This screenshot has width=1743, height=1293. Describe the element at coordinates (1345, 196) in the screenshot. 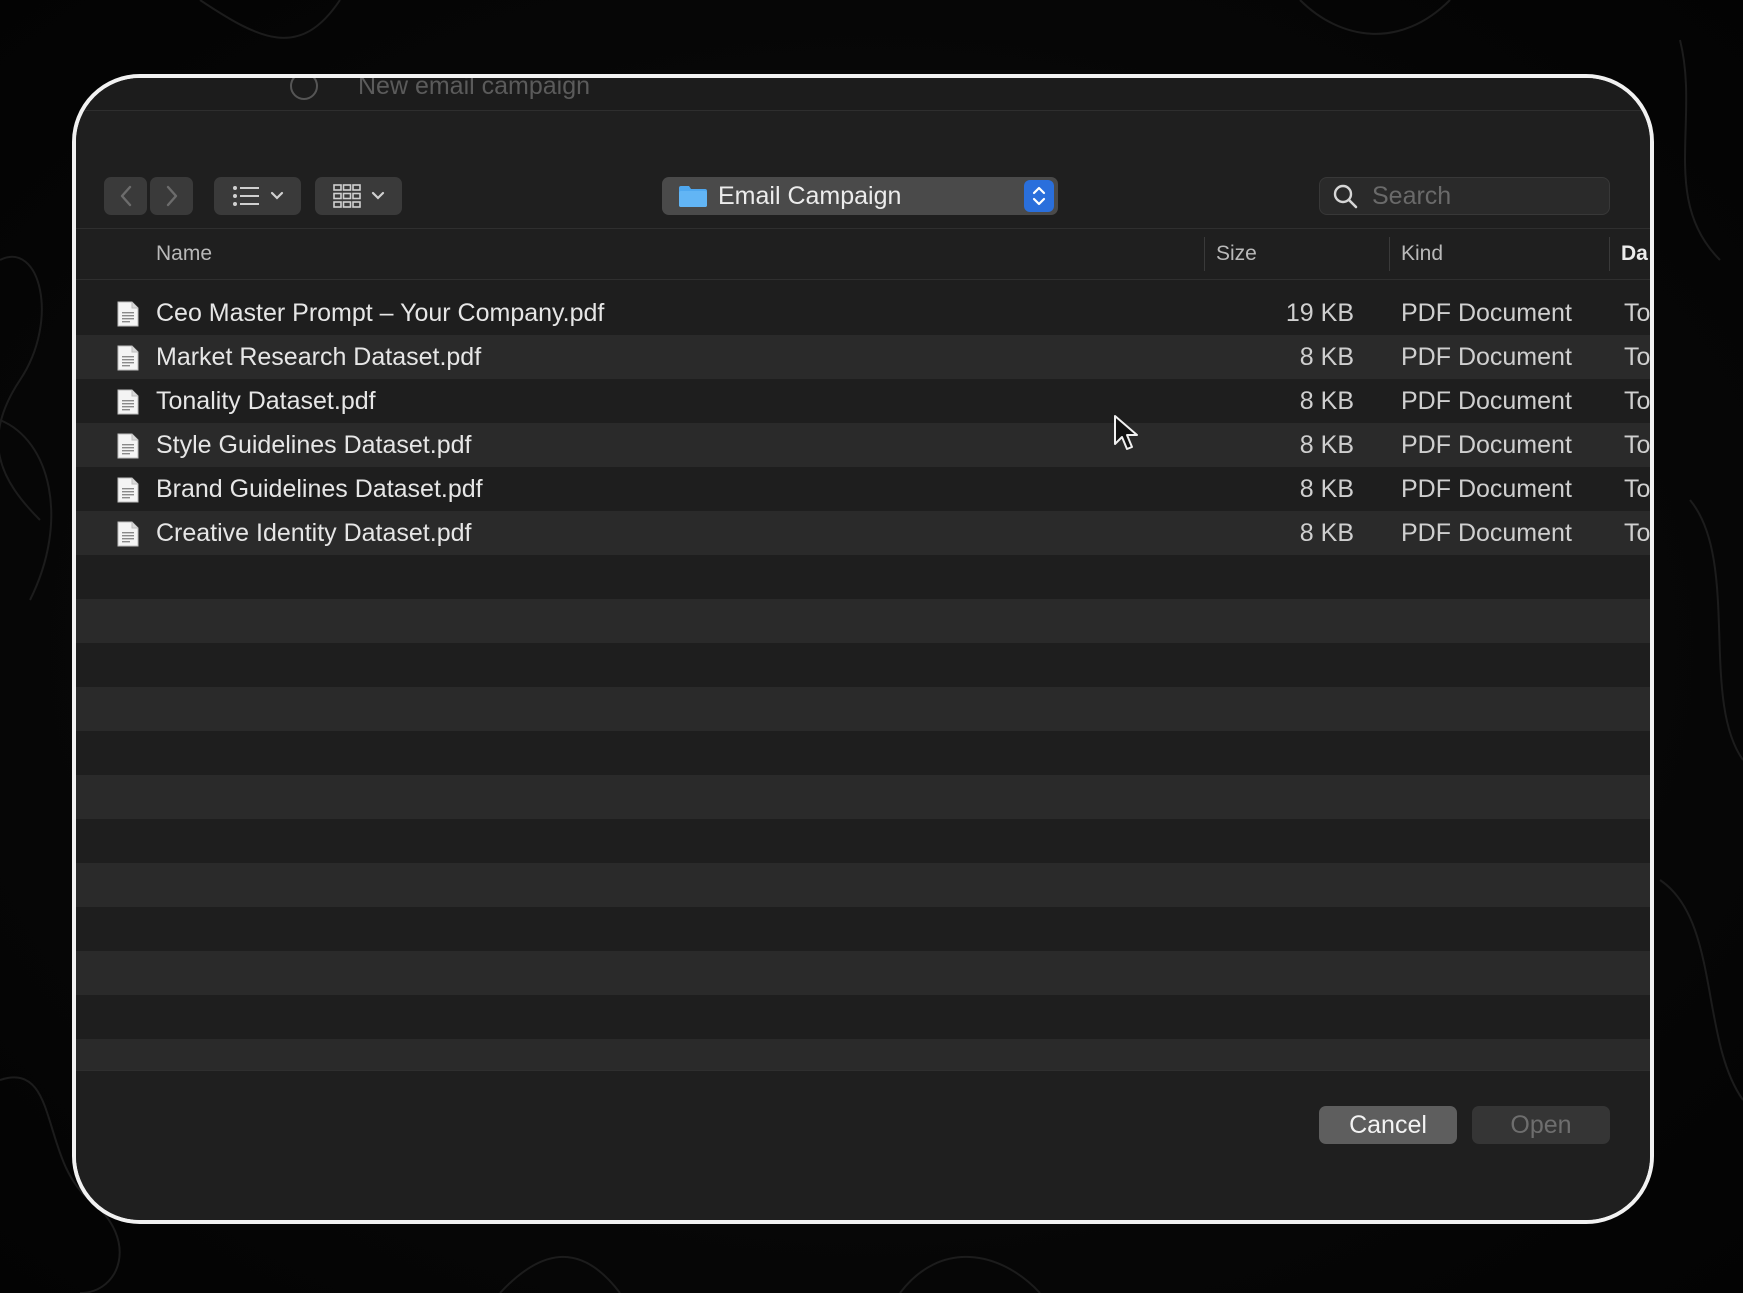

I see `search-icon` at that location.